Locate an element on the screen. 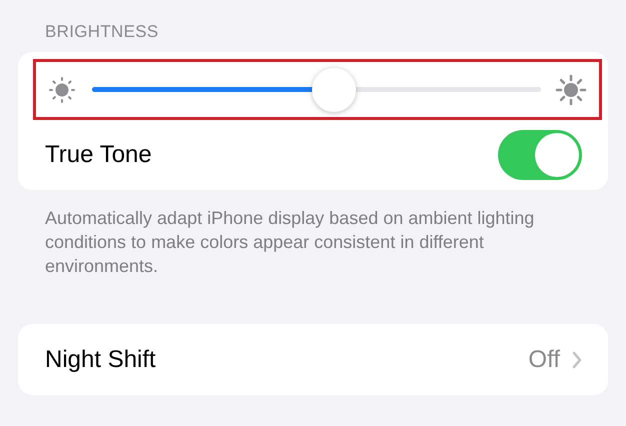  toggle-switch is located at coordinates (540, 155).